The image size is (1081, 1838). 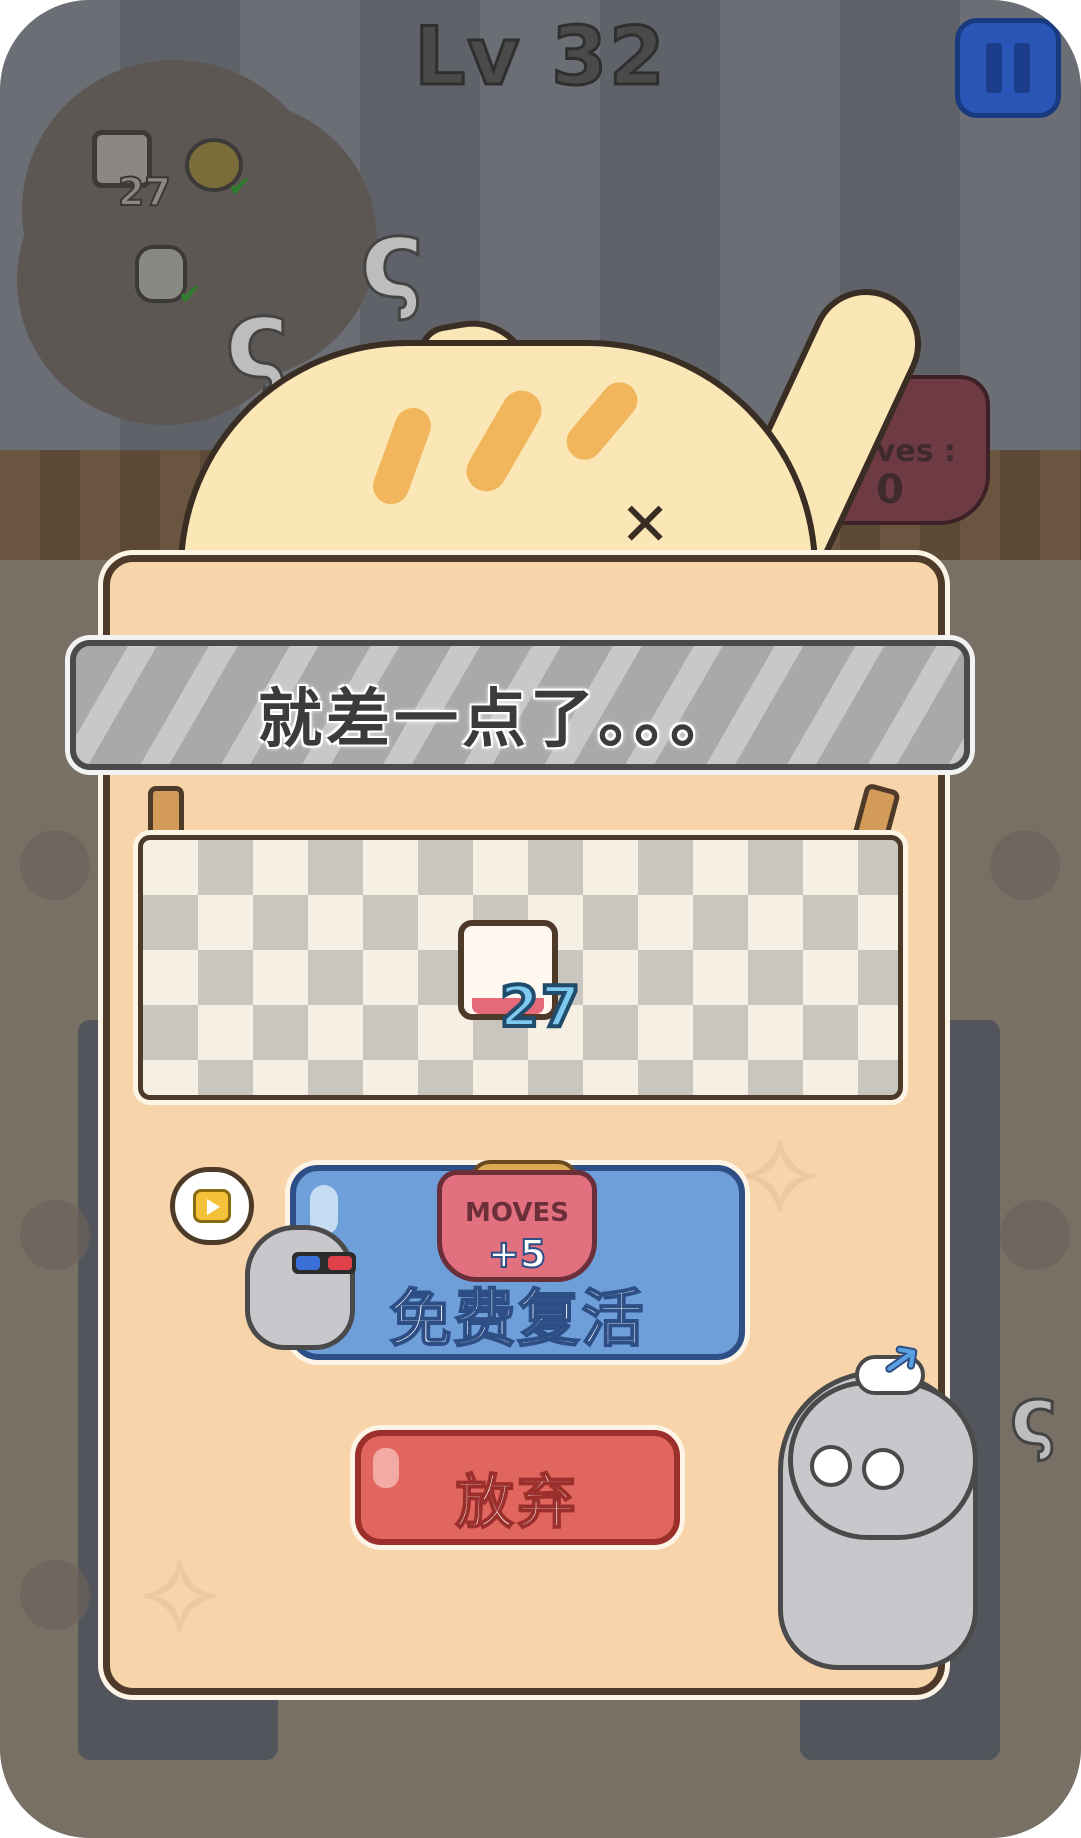 What do you see at coordinates (517, 1213) in the screenshot?
I see `bowl-moves-label: MOVES` at bounding box center [517, 1213].